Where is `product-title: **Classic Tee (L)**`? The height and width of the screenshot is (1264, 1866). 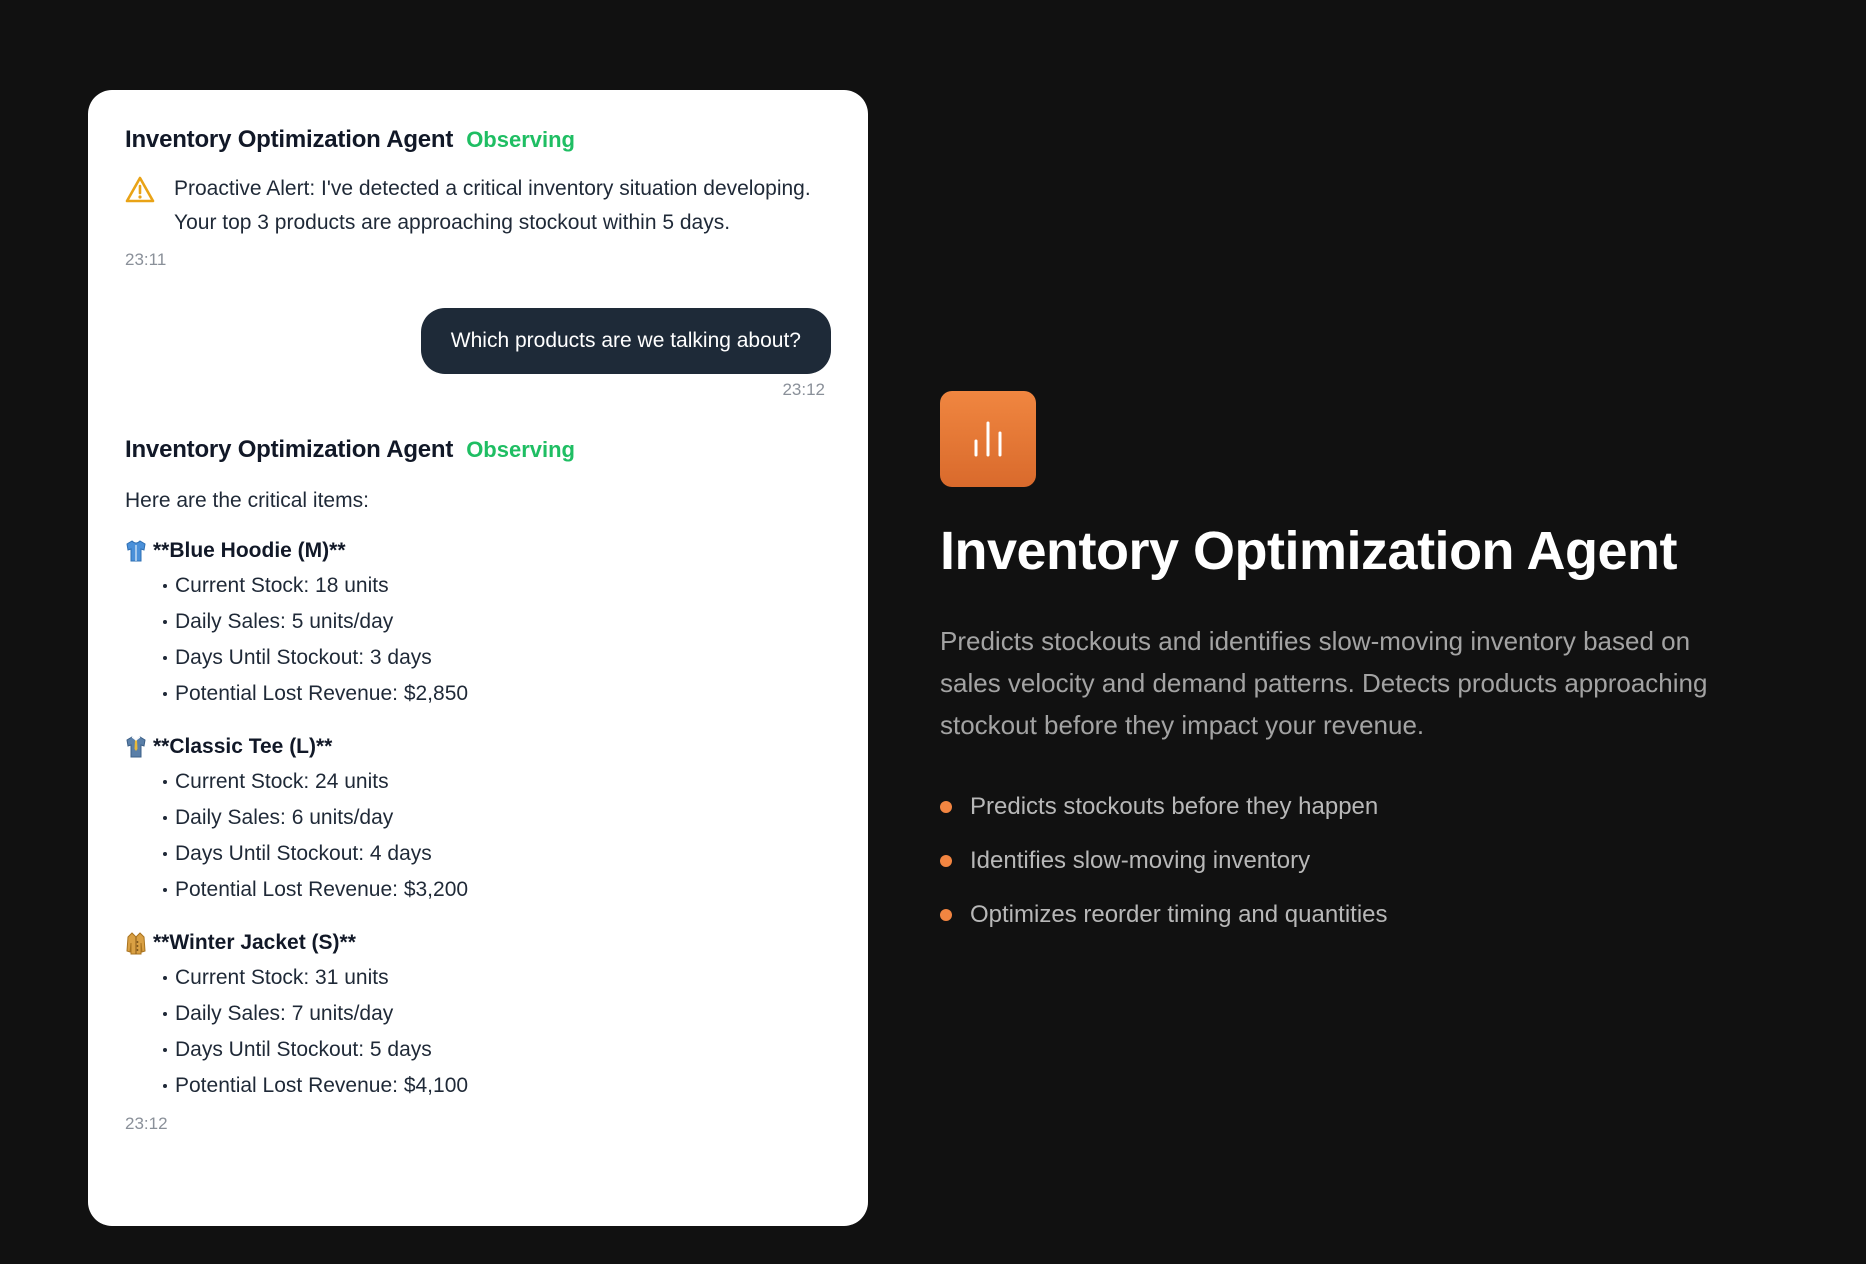 product-title: **Classic Tee (L)** is located at coordinates (478, 747).